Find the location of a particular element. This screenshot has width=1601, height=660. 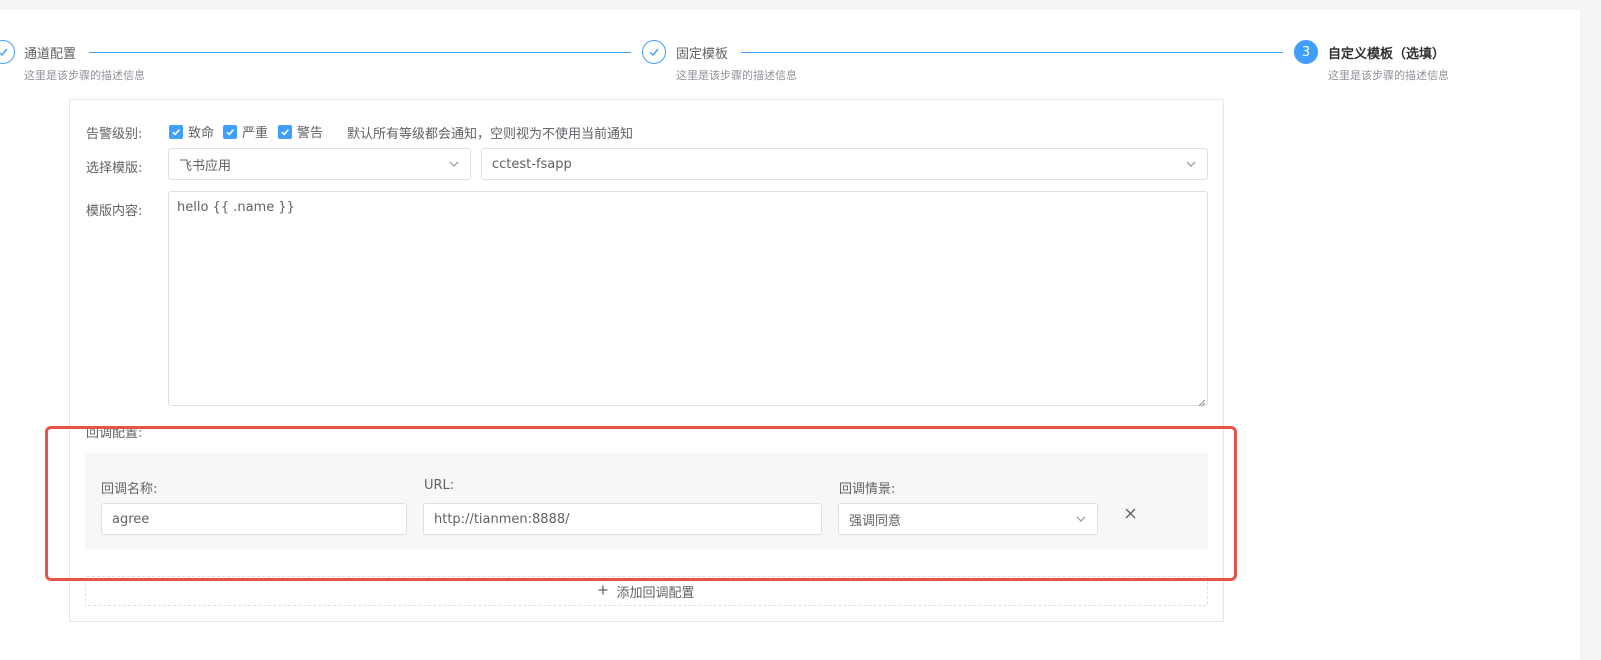

callback-url-label: URL: is located at coordinates (439, 485).